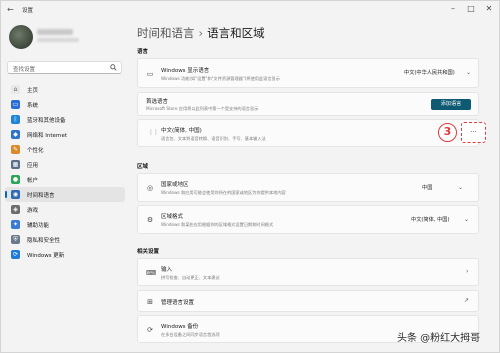 The height and width of the screenshot is (353, 500). What do you see at coordinates (47, 136) in the screenshot?
I see `sidebar-item-label: 网络和 Internet` at bounding box center [47, 136].